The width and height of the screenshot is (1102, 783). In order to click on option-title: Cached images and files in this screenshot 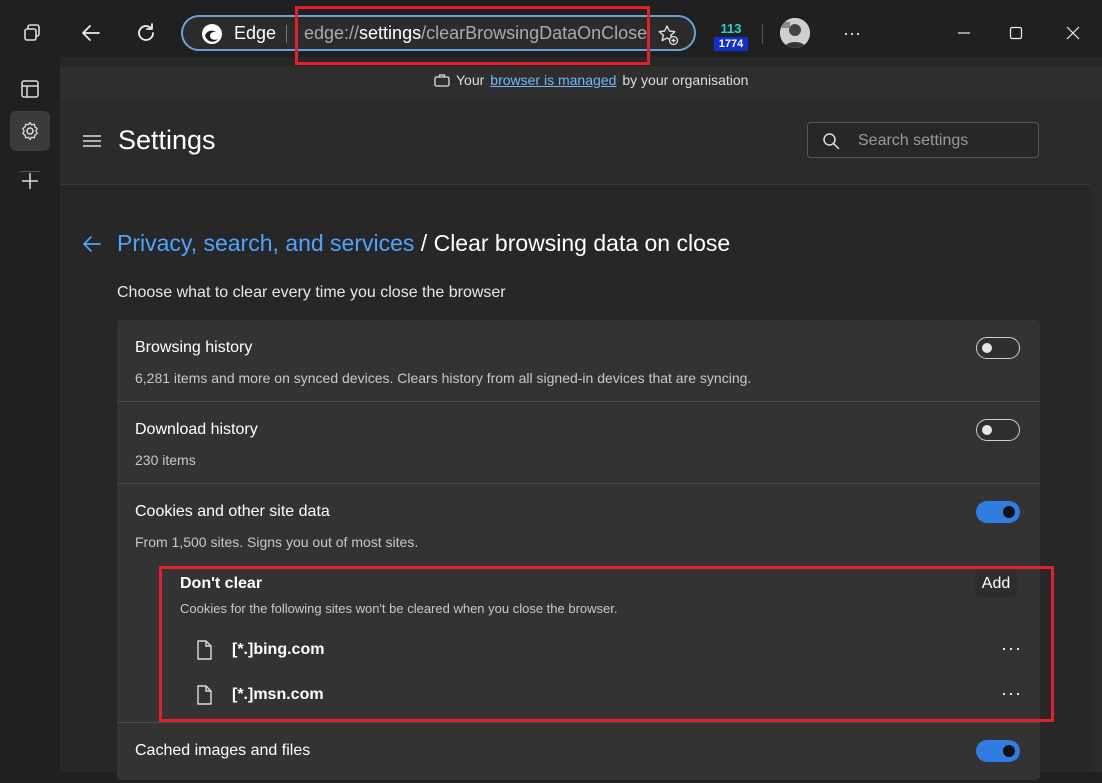, I will do `click(223, 750)`.